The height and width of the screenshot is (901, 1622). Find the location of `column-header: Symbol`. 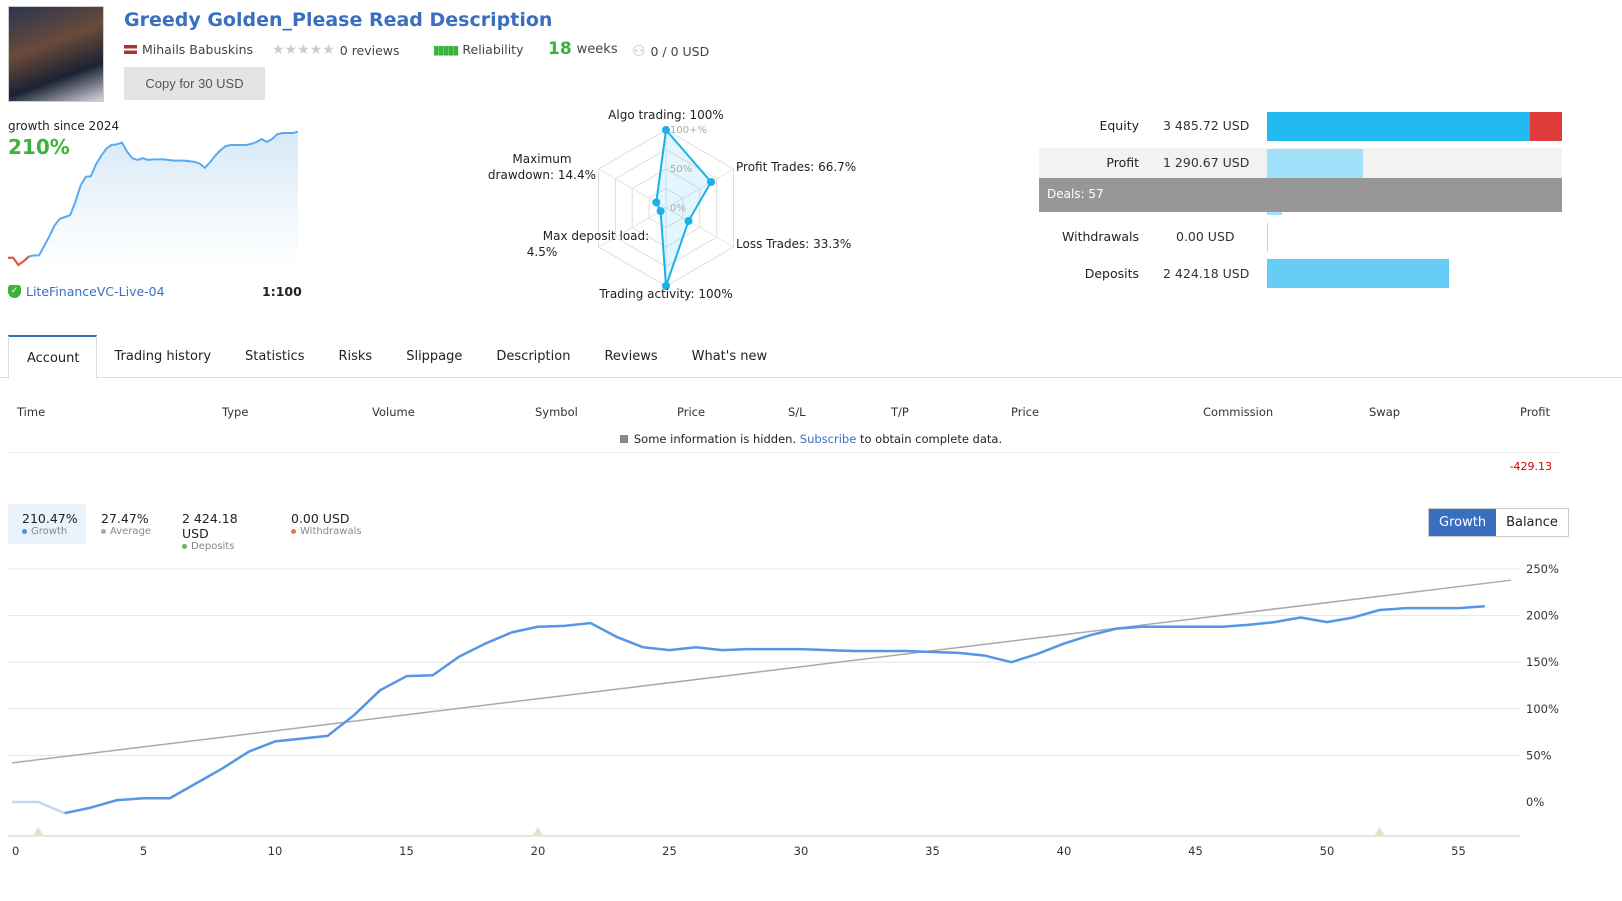

column-header: Symbol is located at coordinates (556, 412).